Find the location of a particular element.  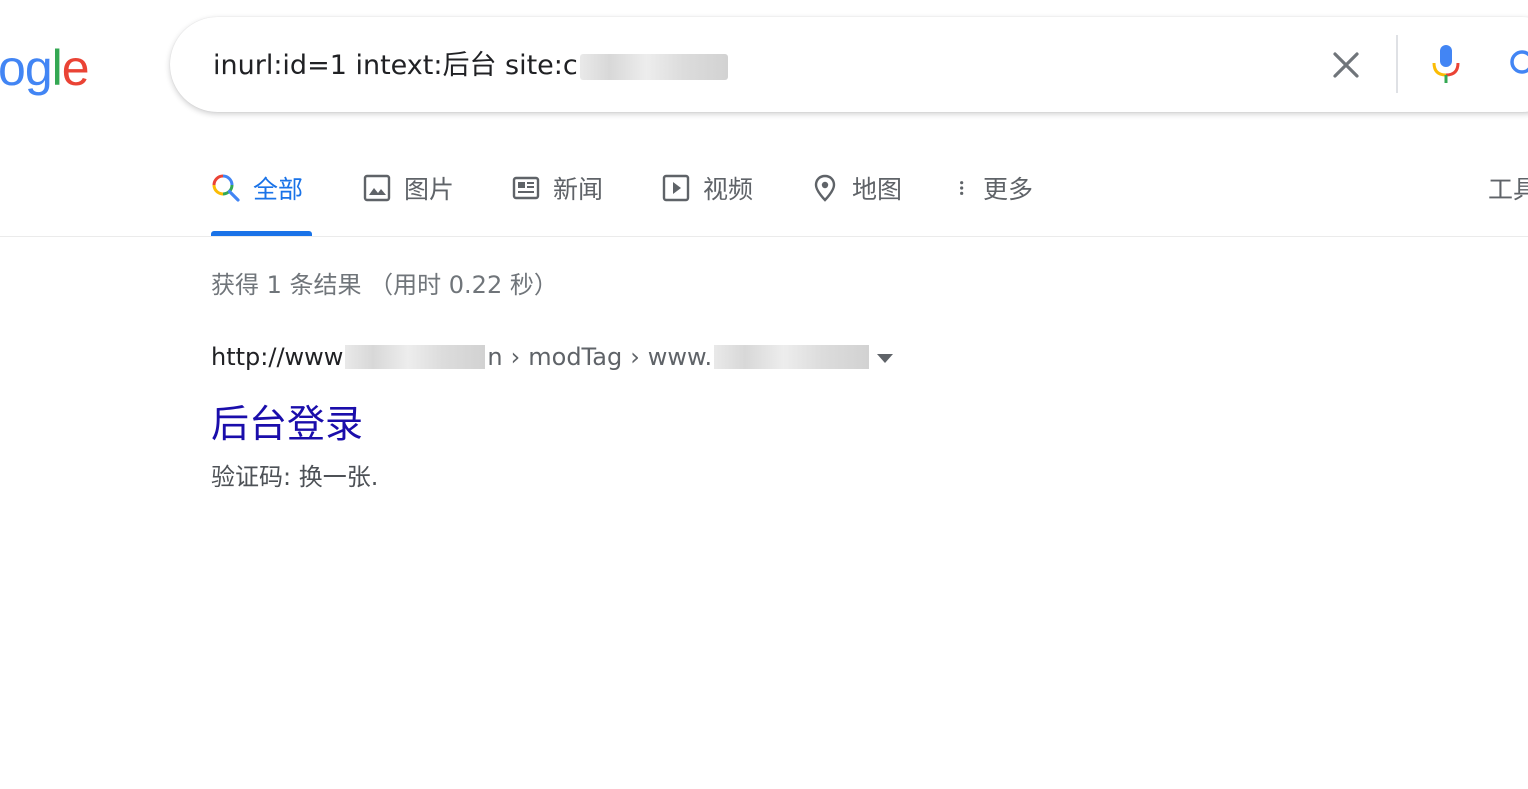

image-icon is located at coordinates (377, 188).